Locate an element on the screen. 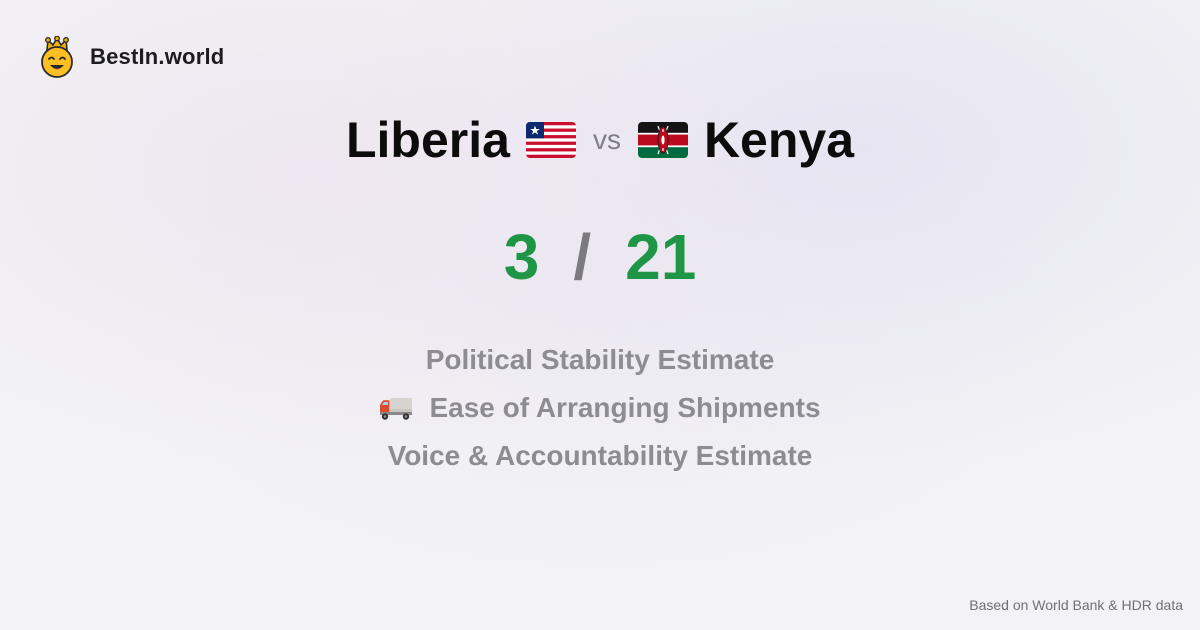 This screenshot has height=630, width=1200. score-country-b: 21 is located at coordinates (661, 257).